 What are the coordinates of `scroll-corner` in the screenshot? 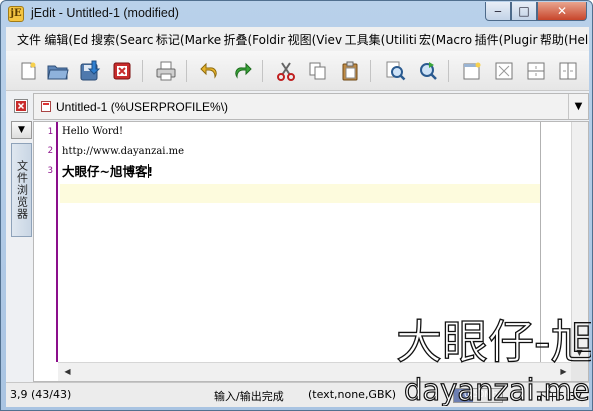 It's located at (579, 371).